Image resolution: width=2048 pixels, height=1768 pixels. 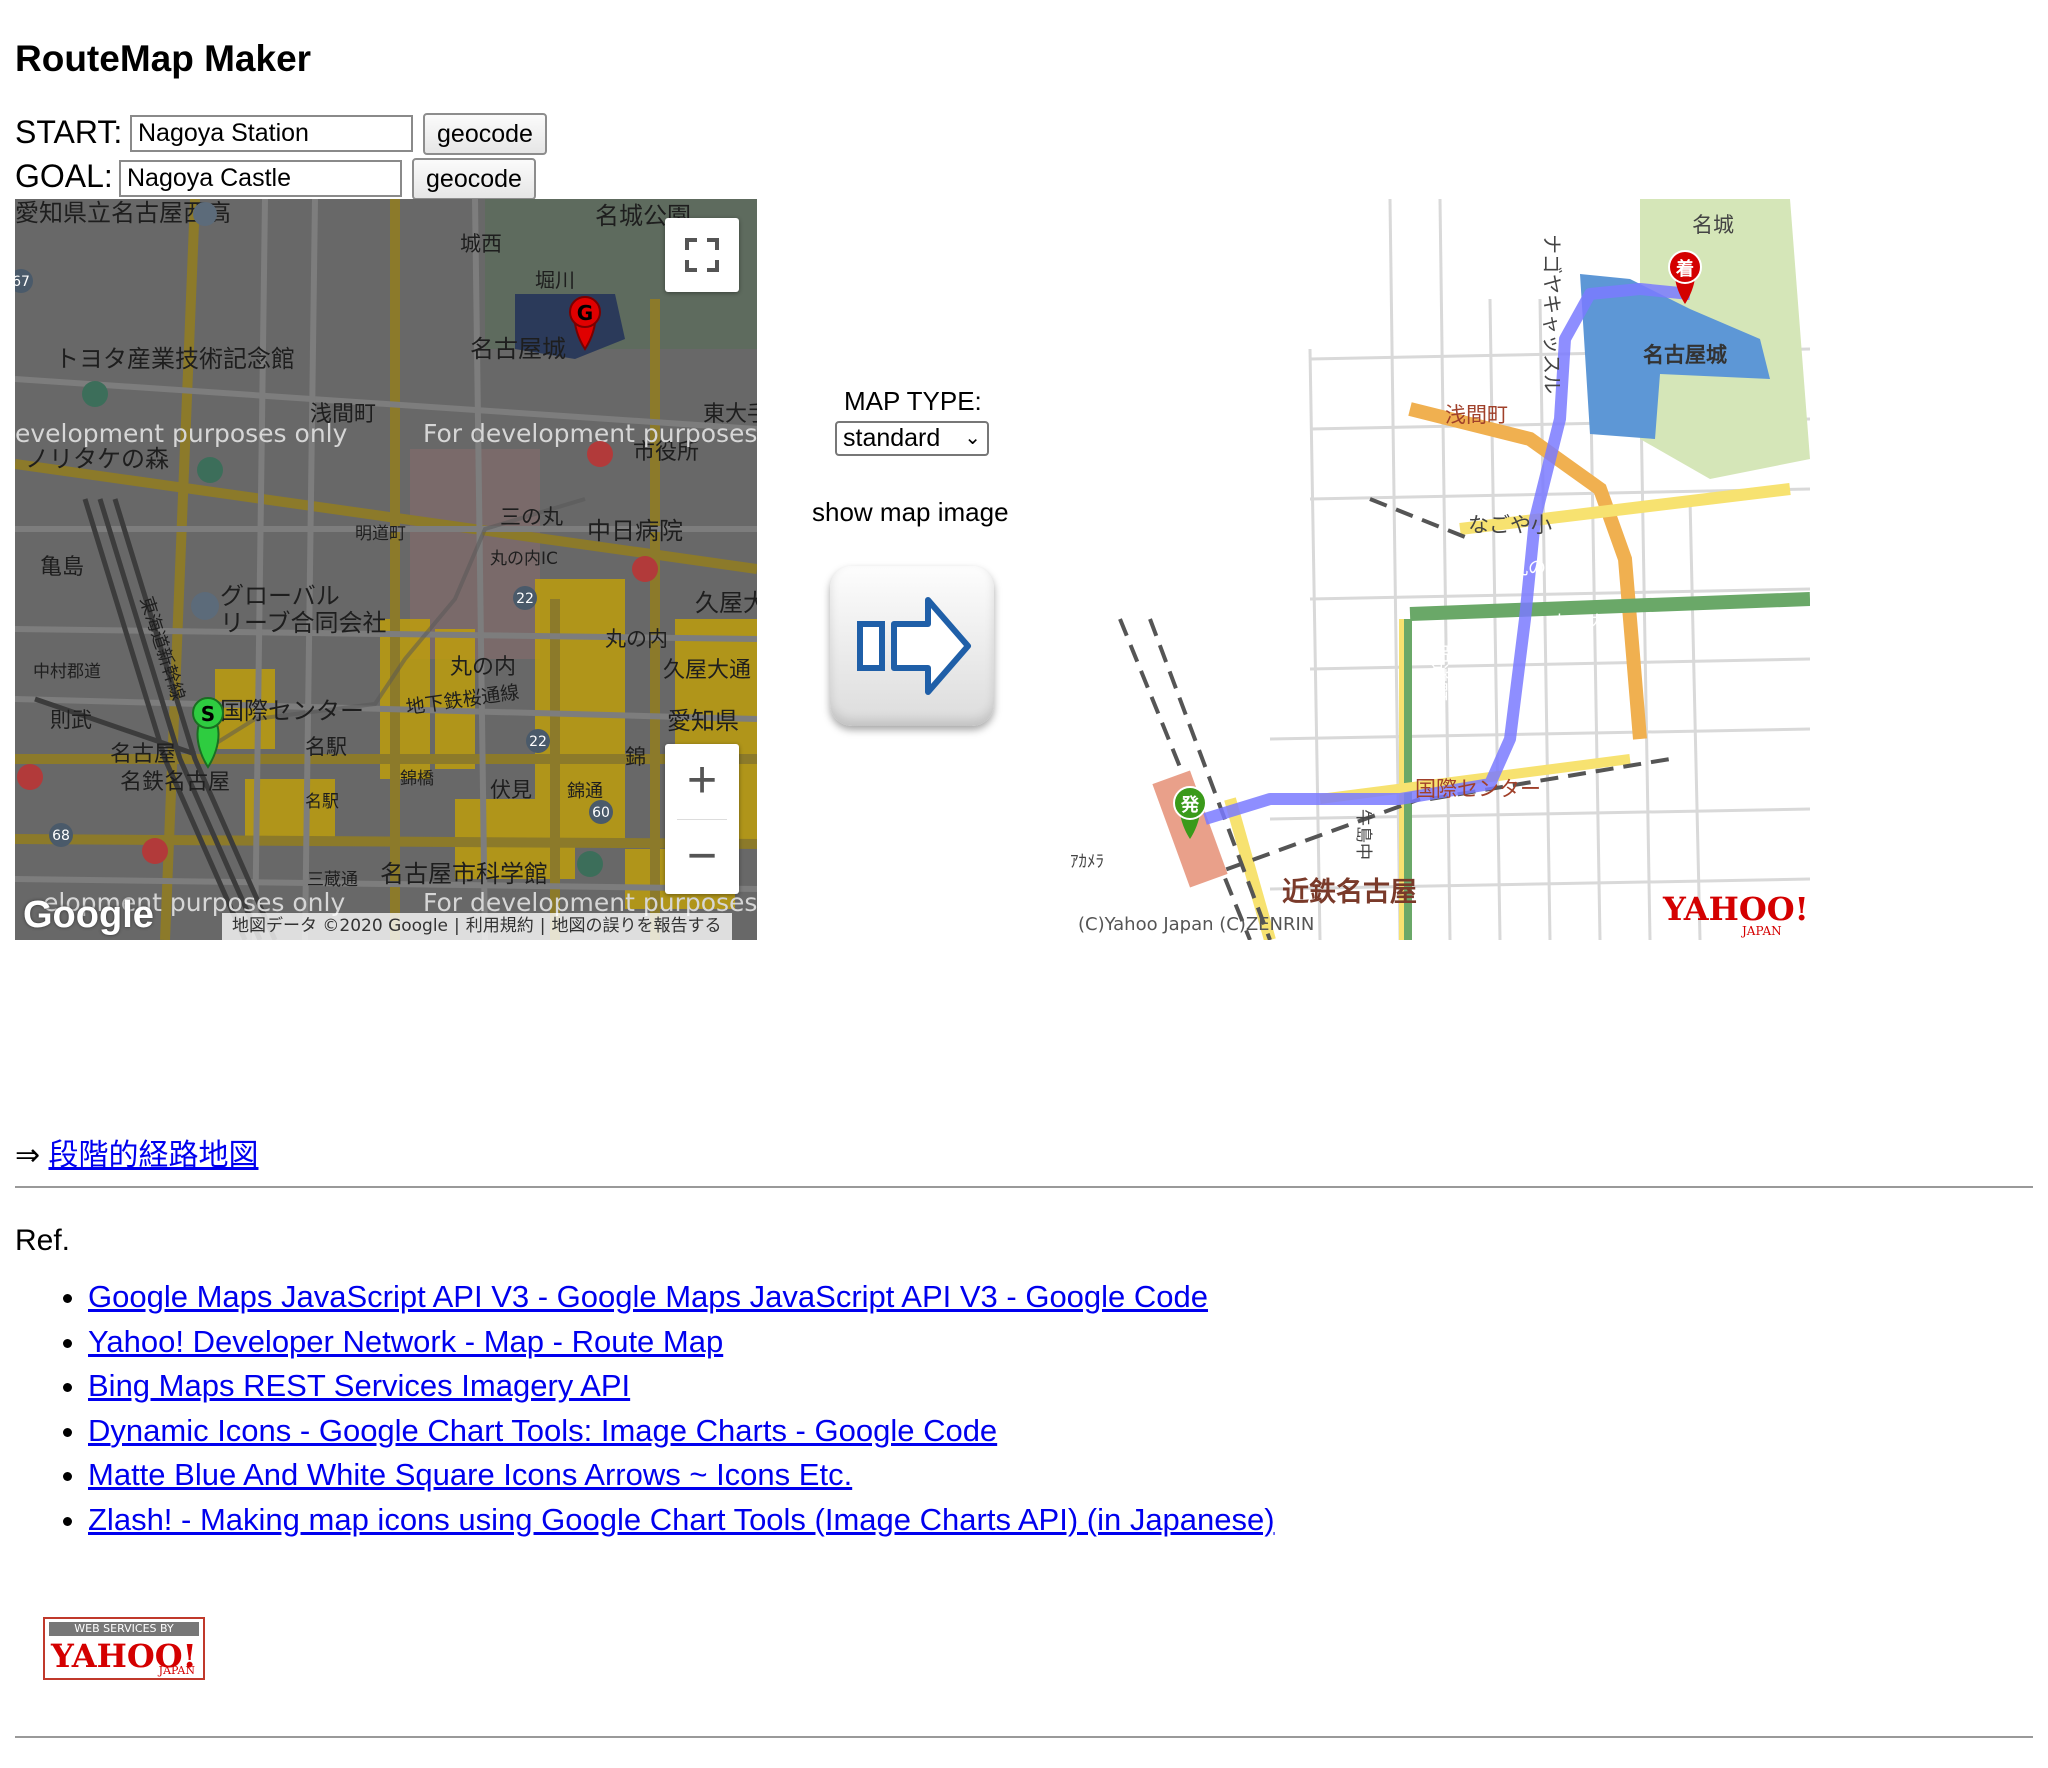 I want to click on list-item: Bing Maps REST Services Imagery API, so click(x=681, y=1386).